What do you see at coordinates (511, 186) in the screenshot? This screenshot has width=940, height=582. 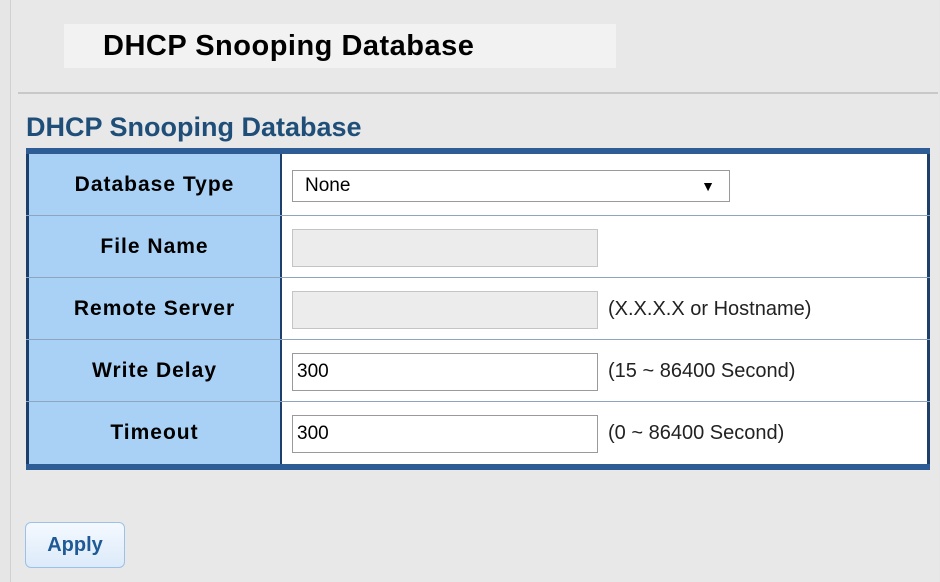 I see `database-type-select: None ▼` at bounding box center [511, 186].